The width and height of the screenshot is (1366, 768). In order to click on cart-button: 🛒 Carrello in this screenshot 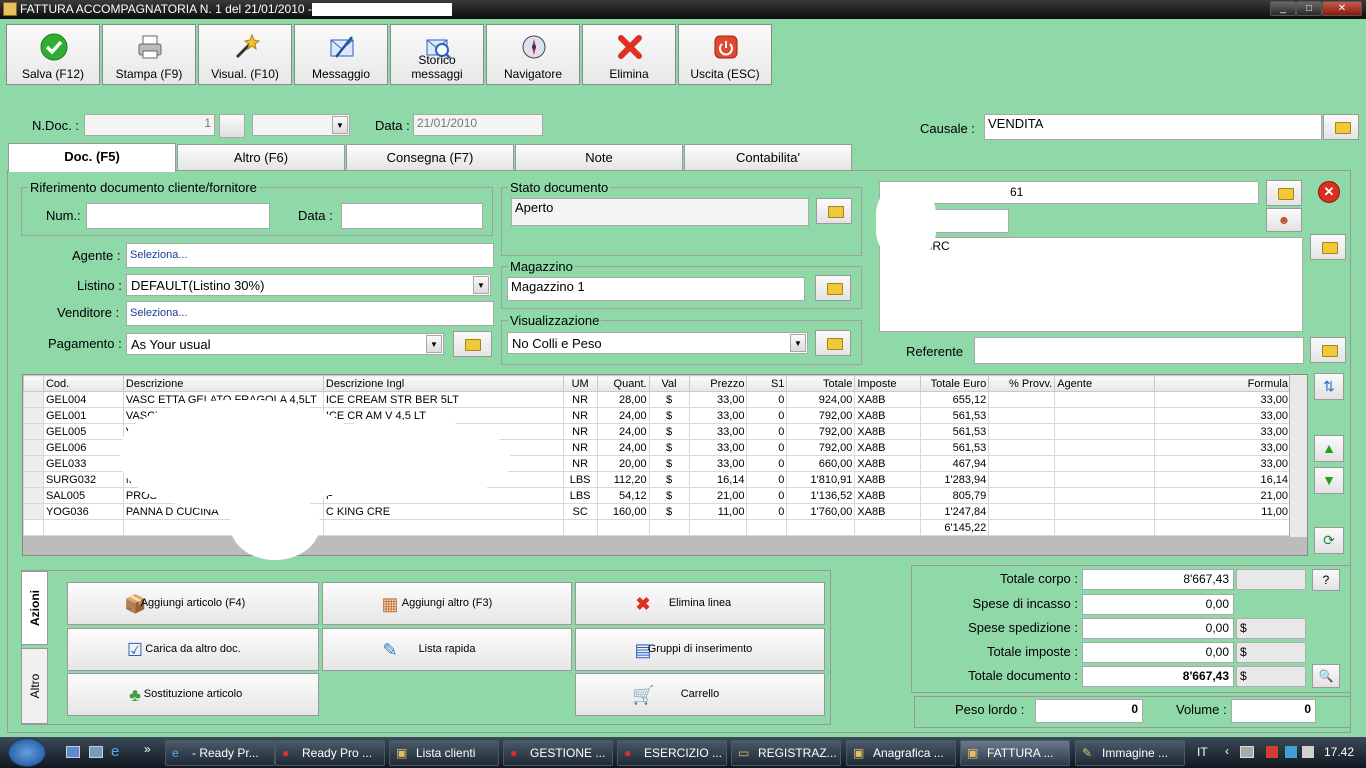, I will do `click(700, 694)`.